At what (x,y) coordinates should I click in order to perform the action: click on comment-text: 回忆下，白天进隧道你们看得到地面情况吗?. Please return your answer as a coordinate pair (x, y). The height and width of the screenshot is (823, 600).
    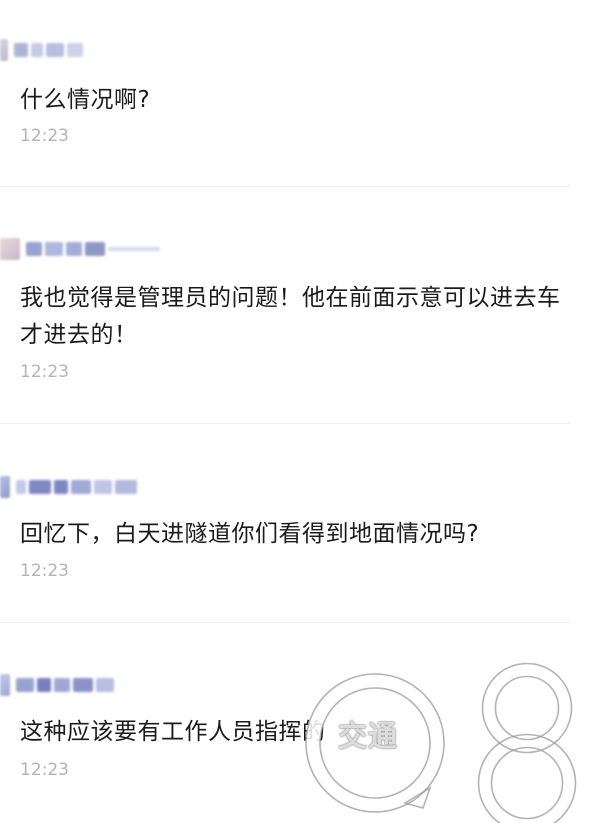
    Looking at the image, I should click on (294, 534).